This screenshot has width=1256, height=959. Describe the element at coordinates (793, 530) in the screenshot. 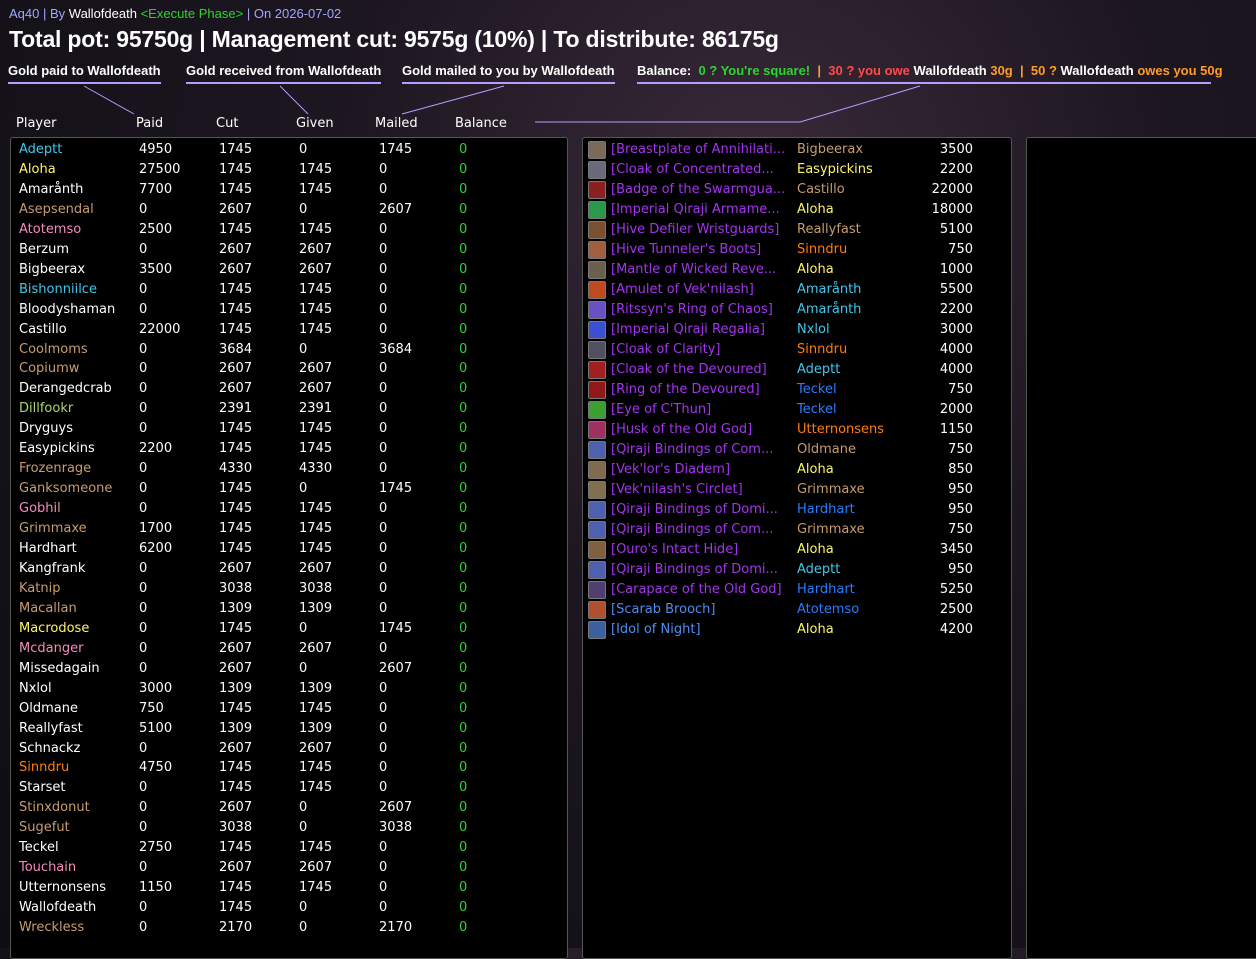

I see `loot-row: [Qiraji Bindings of Com... Grimmaxe 750` at that location.